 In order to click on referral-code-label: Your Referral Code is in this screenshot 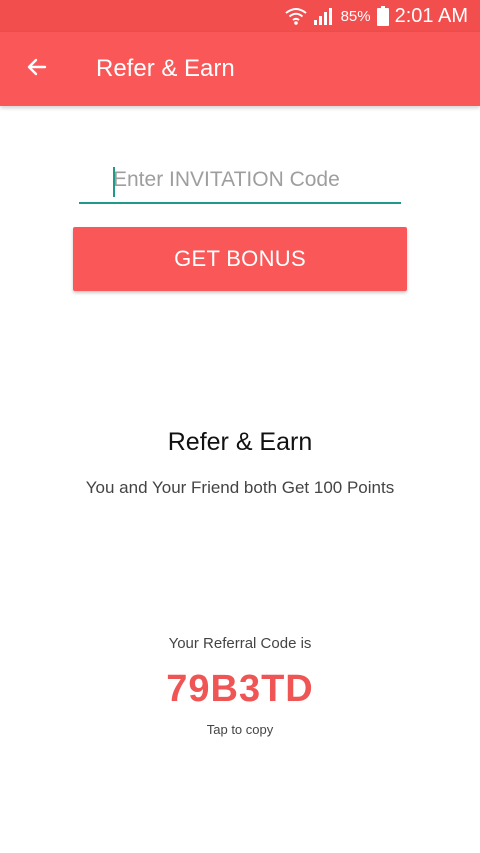, I will do `click(240, 643)`.